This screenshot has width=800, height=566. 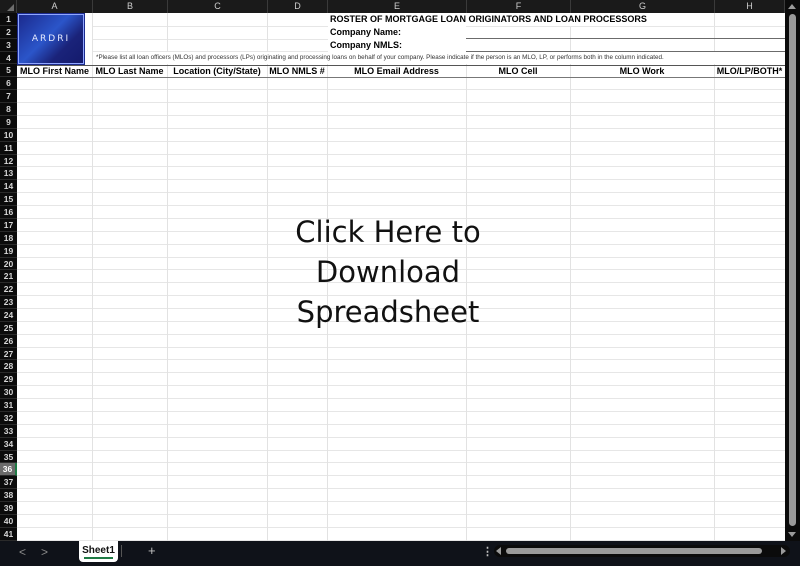 I want to click on row-header-12: 12, so click(x=8, y=161).